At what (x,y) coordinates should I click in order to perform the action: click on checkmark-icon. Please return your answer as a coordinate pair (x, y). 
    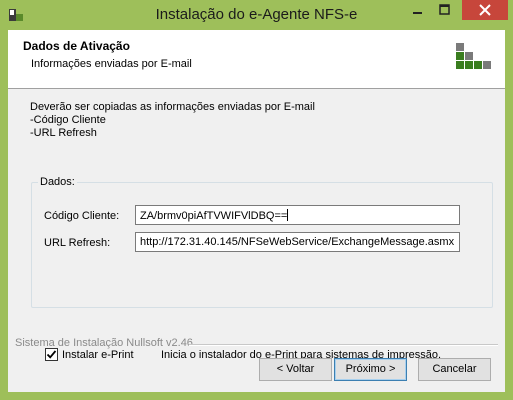
    Looking at the image, I should click on (51, 354).